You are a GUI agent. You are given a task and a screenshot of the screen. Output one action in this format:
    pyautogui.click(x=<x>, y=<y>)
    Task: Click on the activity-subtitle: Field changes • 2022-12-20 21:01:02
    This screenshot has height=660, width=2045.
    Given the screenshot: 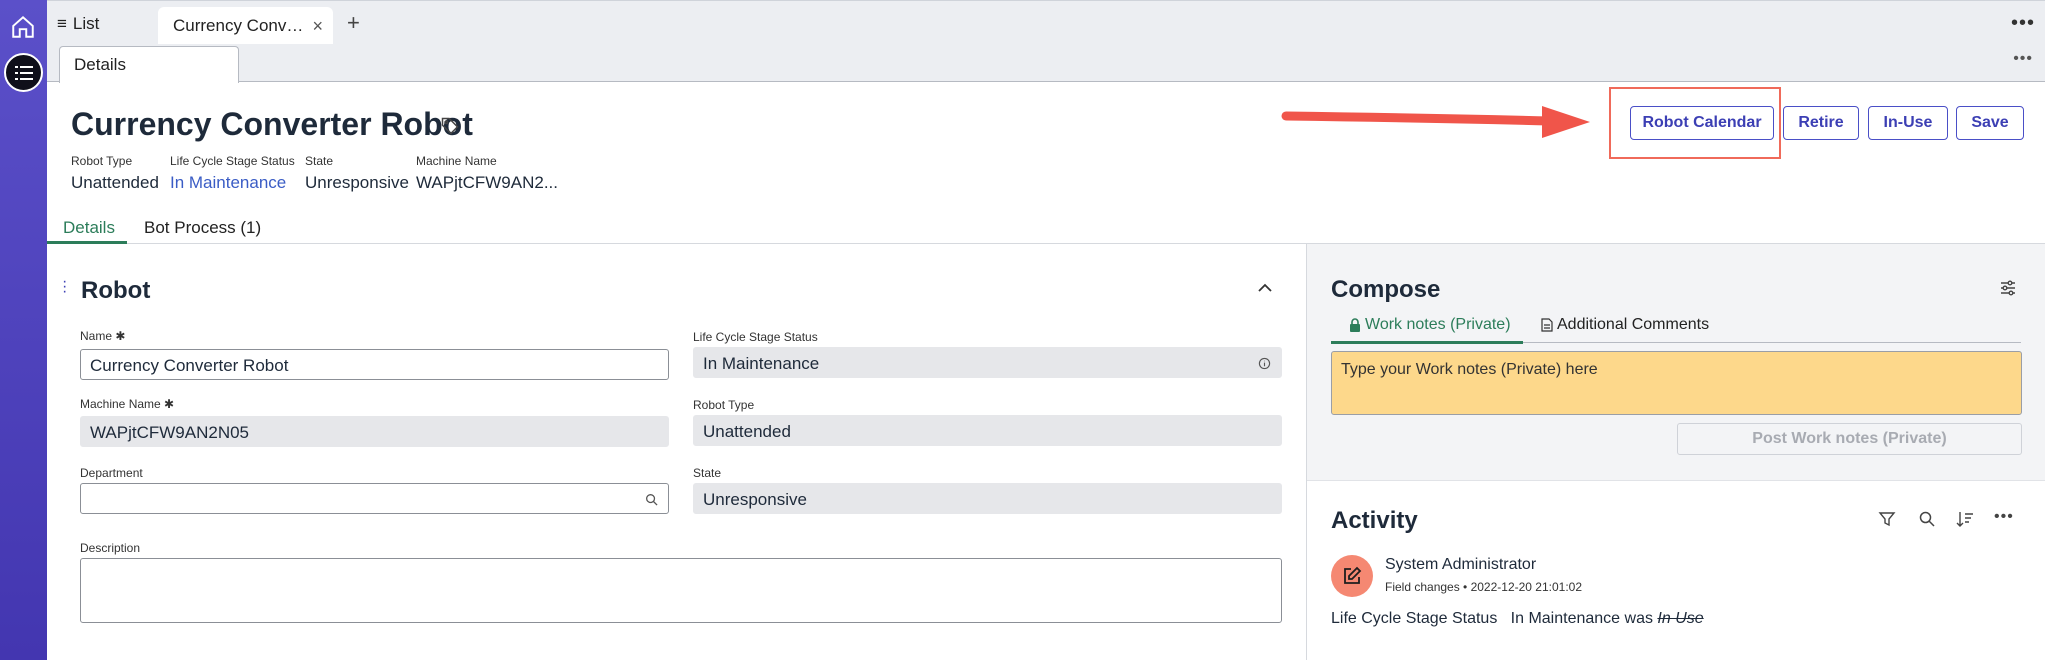 What is the action you would take?
    pyautogui.click(x=1484, y=587)
    